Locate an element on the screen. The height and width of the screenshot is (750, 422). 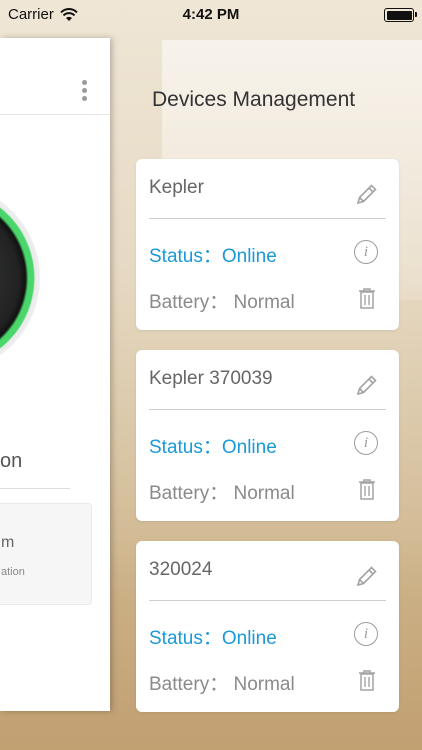
device-status-ring is located at coordinates (20, 278).